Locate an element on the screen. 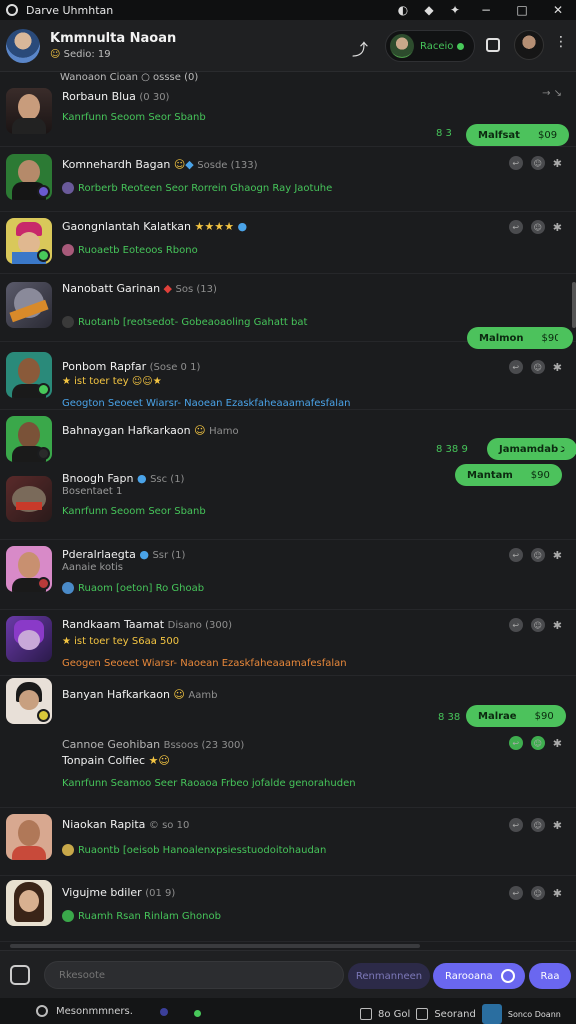 Image resolution: width=576 pixels, height=1024 pixels. my-avatar is located at coordinates (529, 45).